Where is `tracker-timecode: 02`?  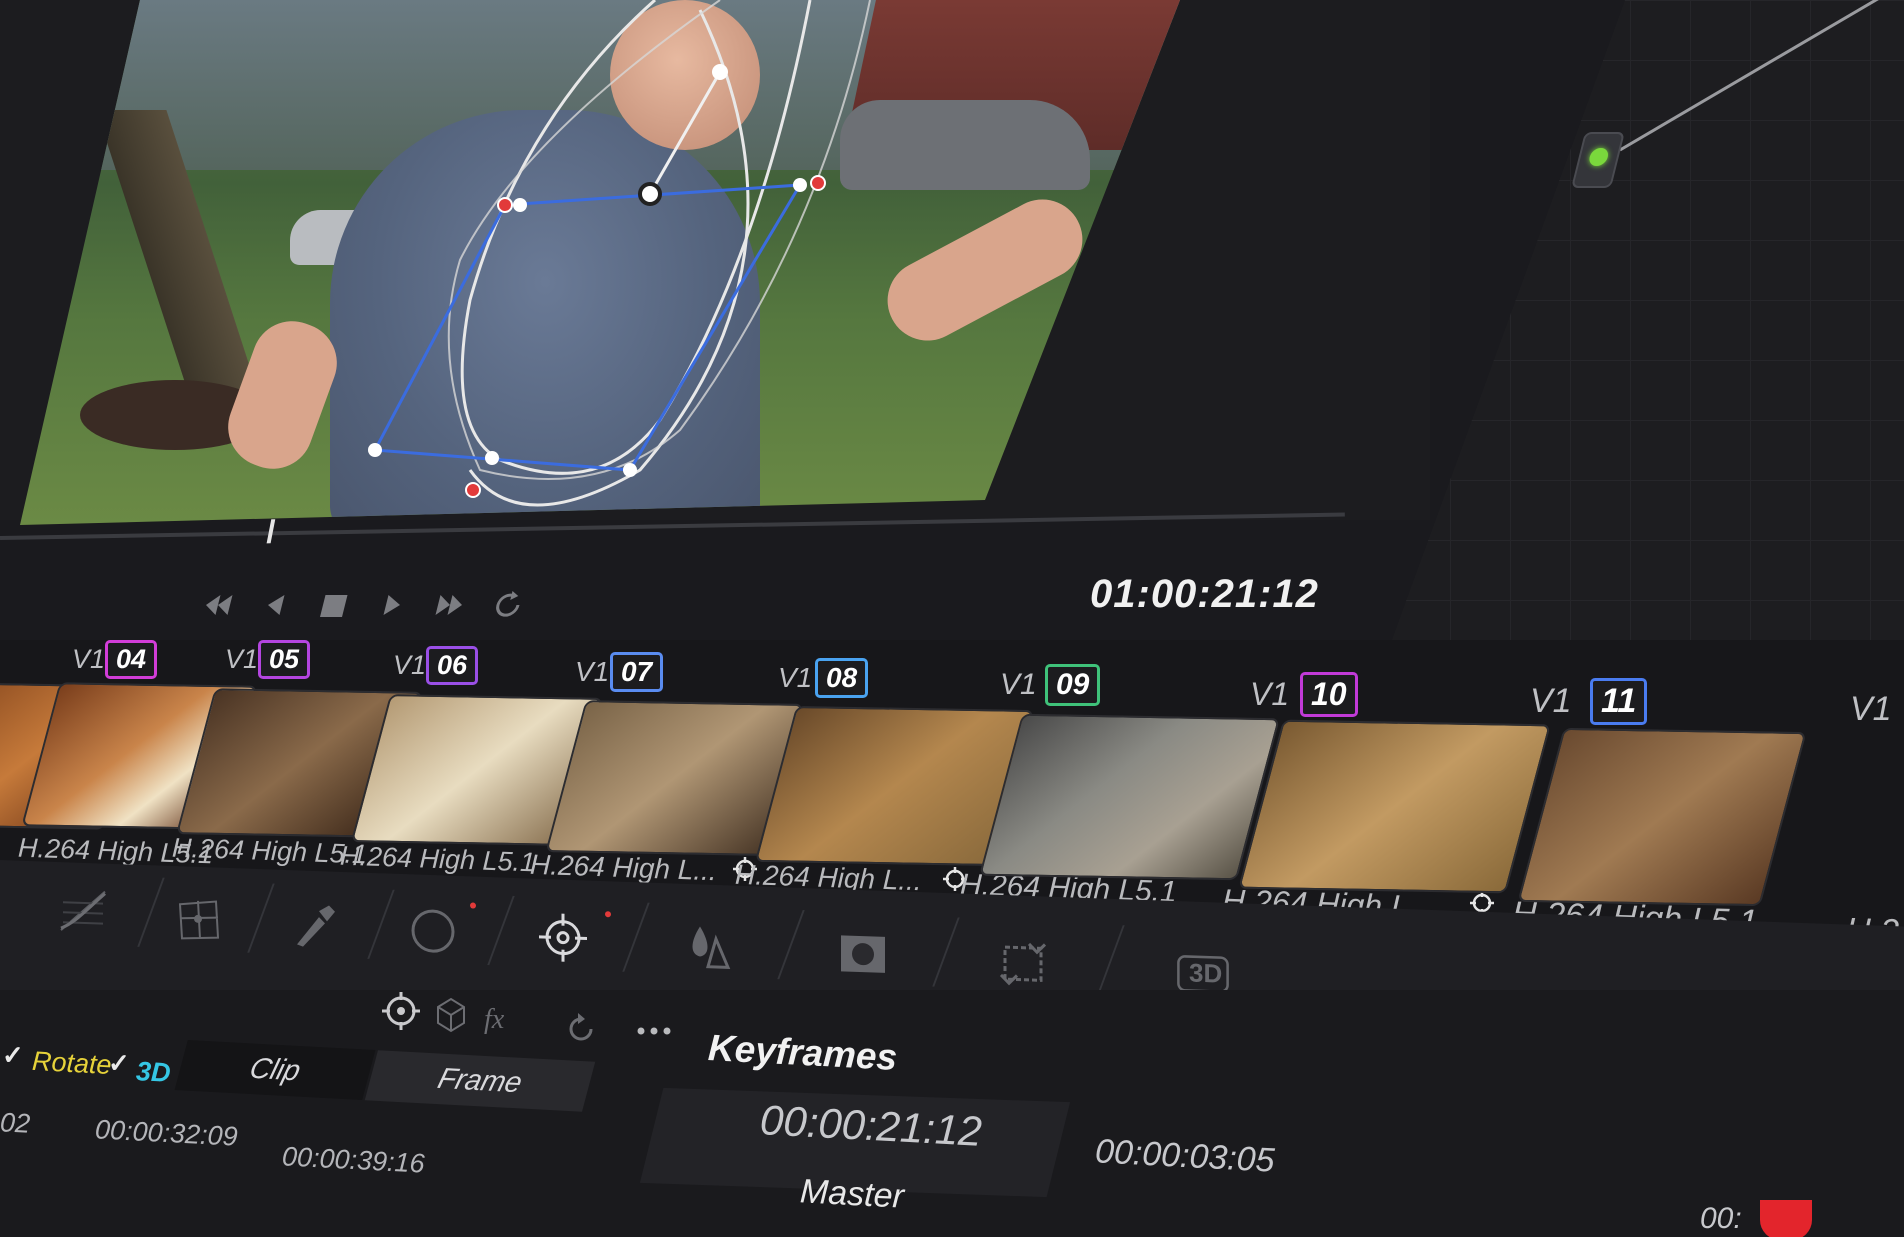
tracker-timecode: 02 is located at coordinates (15, 1123).